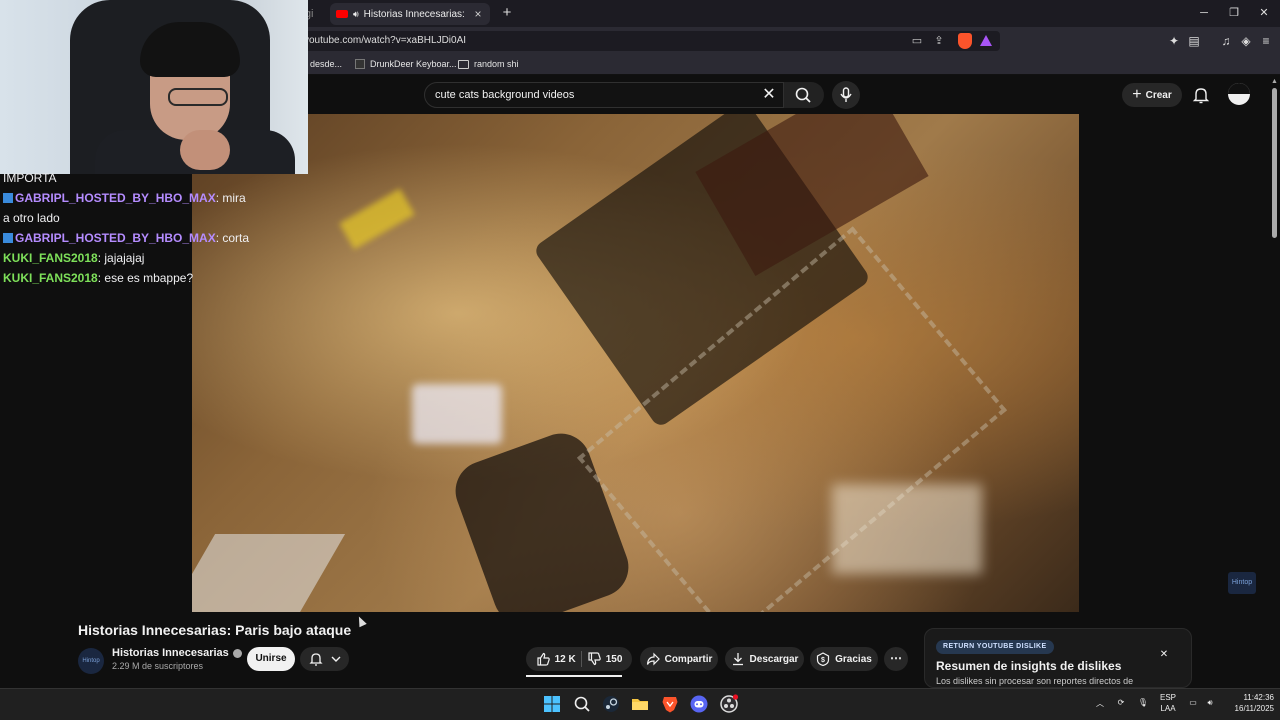 This screenshot has height=720, width=1280. Describe the element at coordinates (478, 14) in the screenshot. I see `tab-close-icon: ×` at that location.